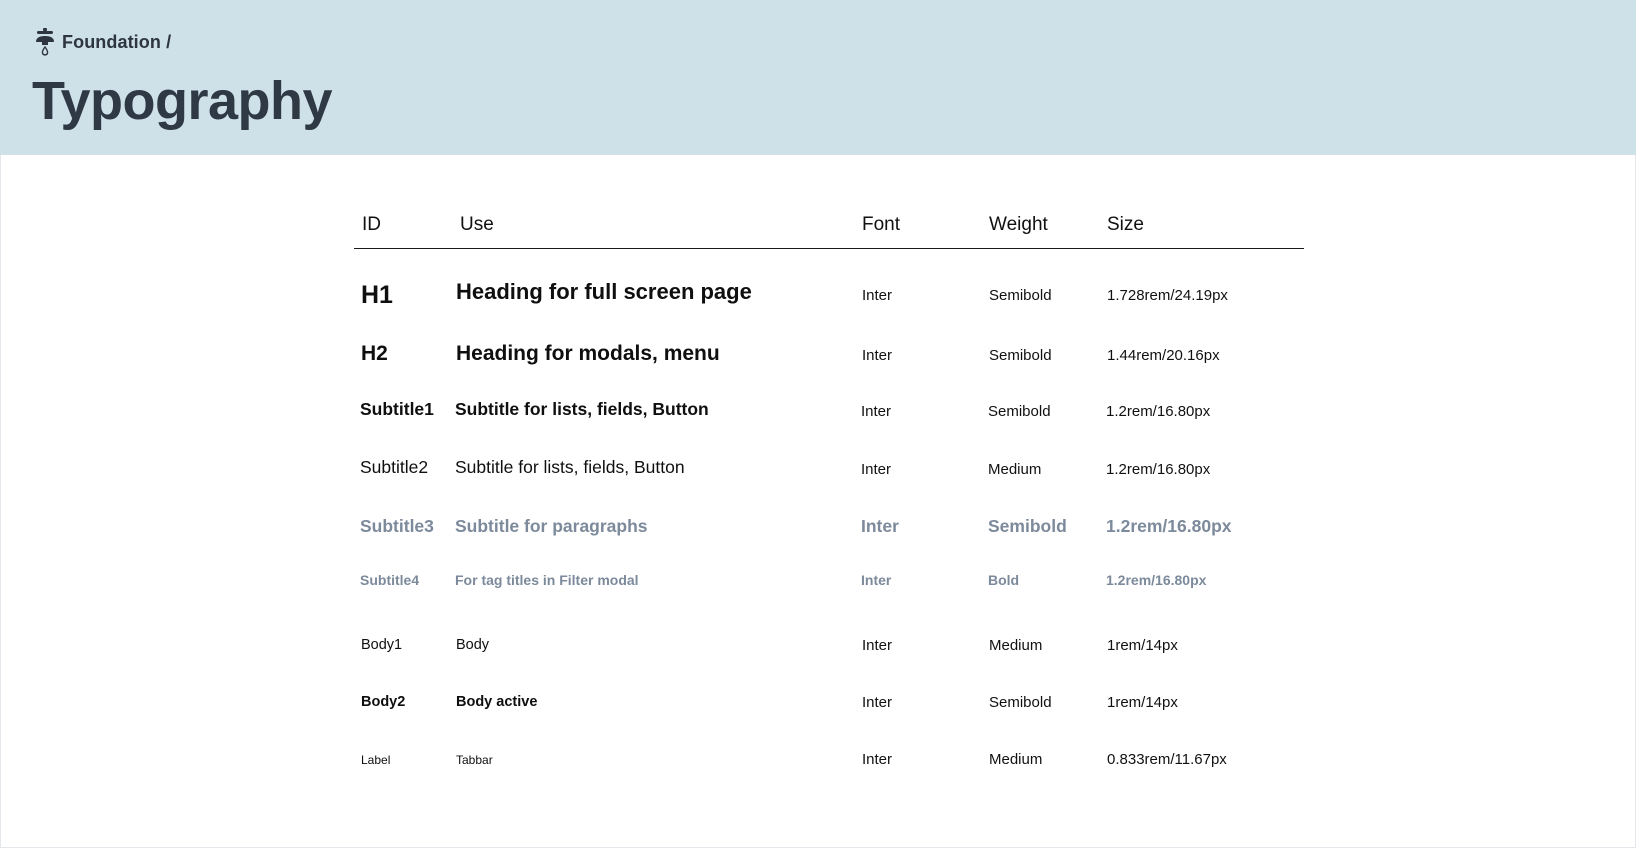 The width and height of the screenshot is (1636, 848). I want to click on table-header: ID Use Font Weight Size, so click(829, 228).